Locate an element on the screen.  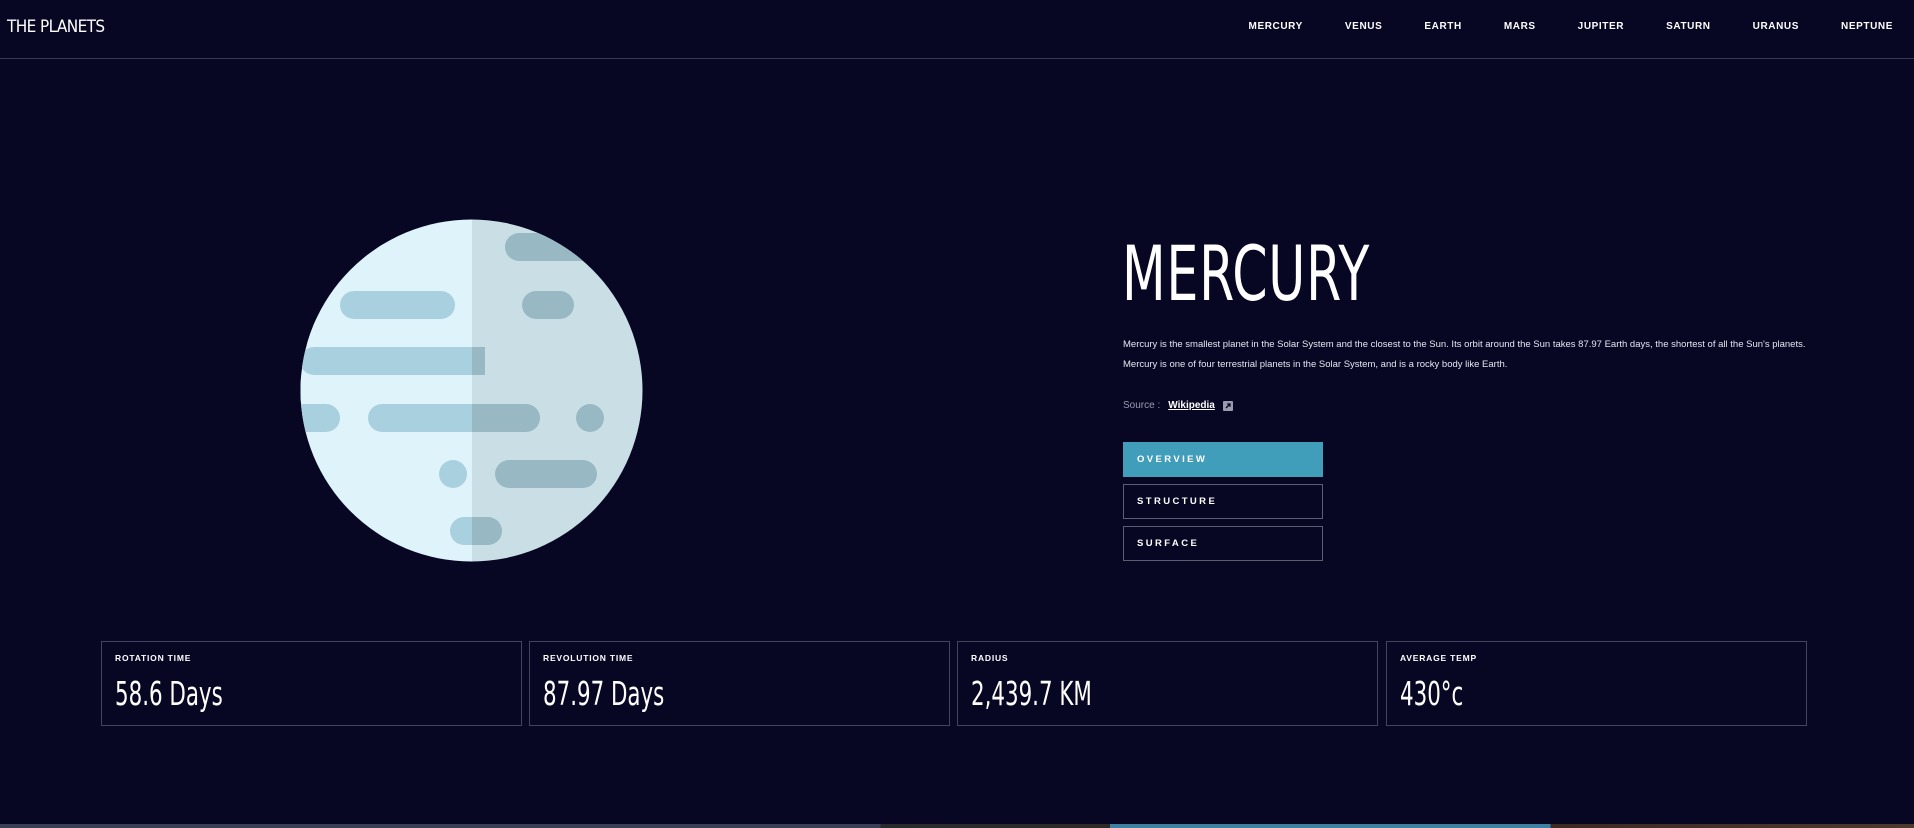
external-link-icon is located at coordinates (1227, 405).